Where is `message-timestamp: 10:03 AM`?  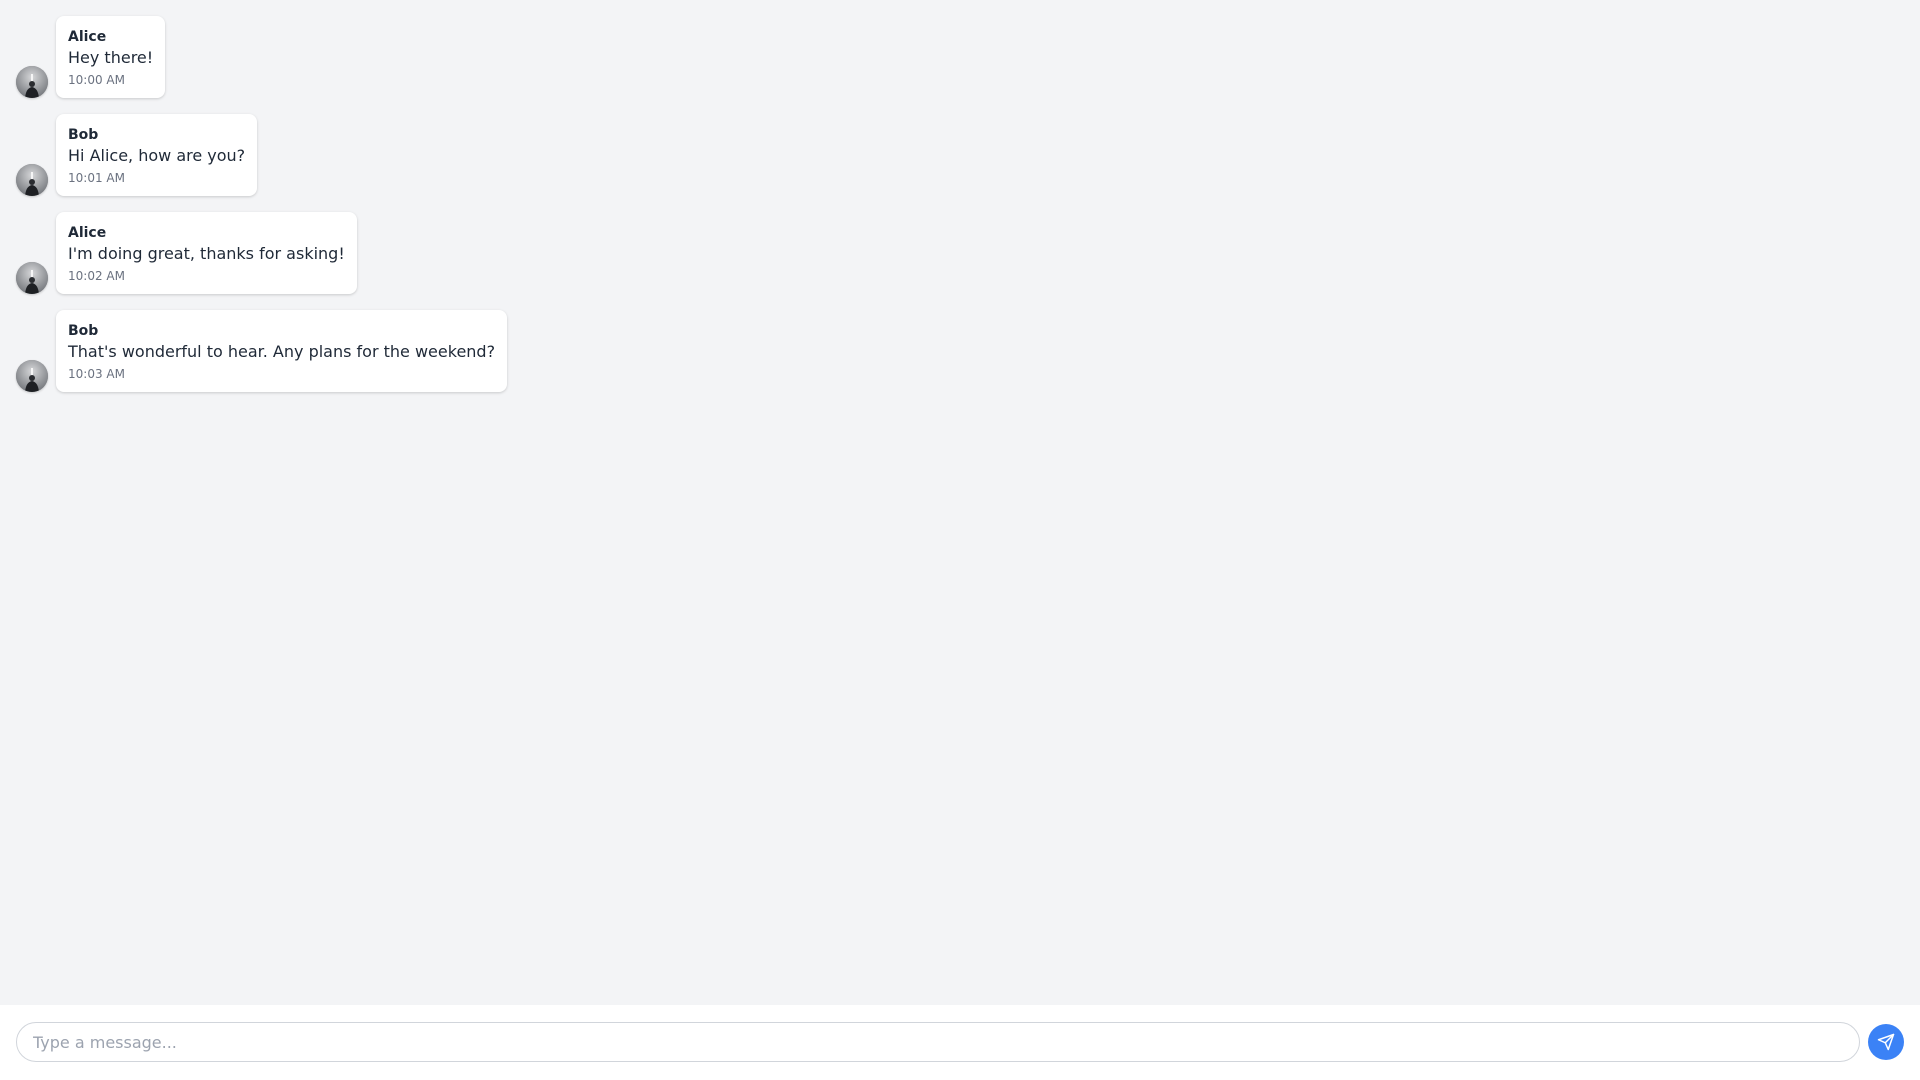
message-timestamp: 10:03 AM is located at coordinates (96, 374).